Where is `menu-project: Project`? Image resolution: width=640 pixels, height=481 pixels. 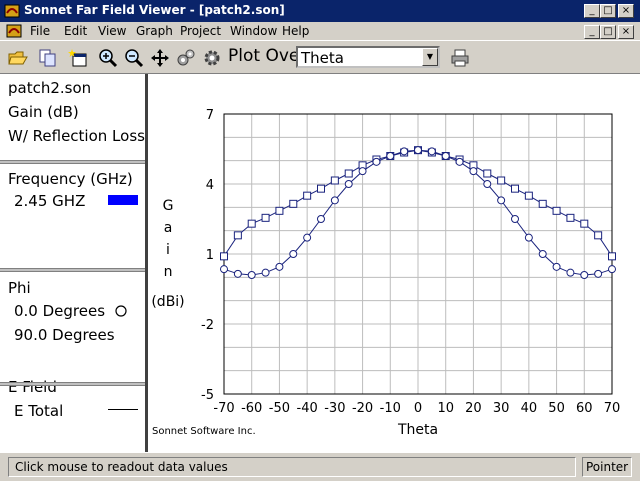
menu-project: Project is located at coordinates (200, 31).